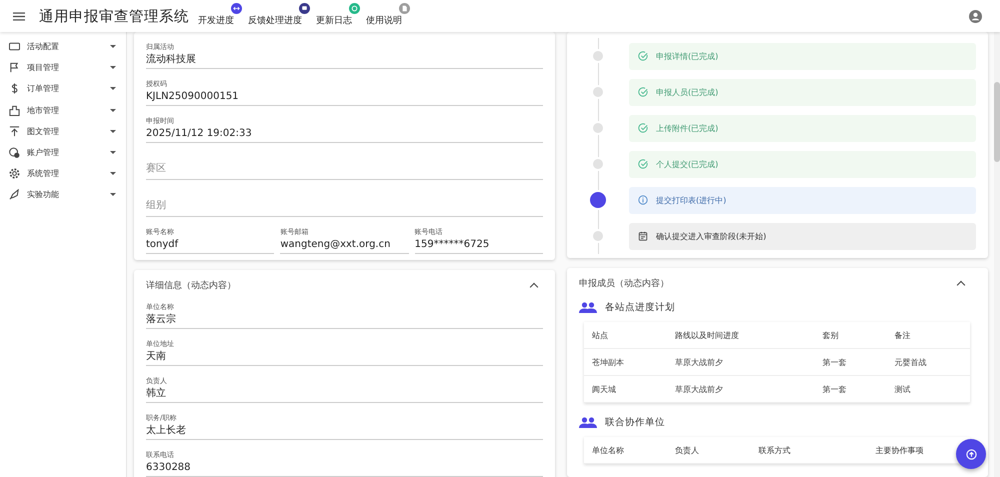 The image size is (1000, 477). Describe the element at coordinates (63, 173) in the screenshot. I see `sidebar-item: 系统管理` at that location.